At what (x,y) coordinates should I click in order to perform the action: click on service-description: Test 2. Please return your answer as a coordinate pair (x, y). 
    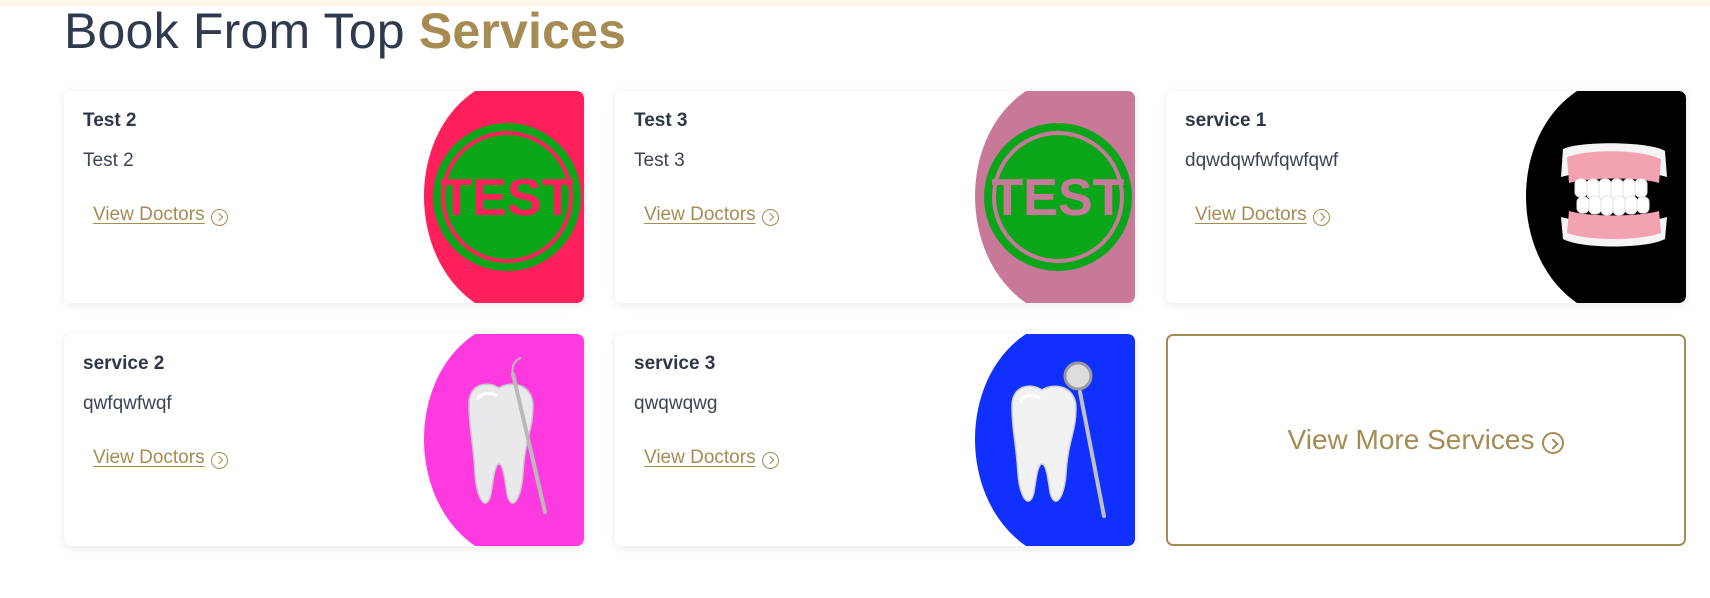
    Looking at the image, I should click on (108, 160).